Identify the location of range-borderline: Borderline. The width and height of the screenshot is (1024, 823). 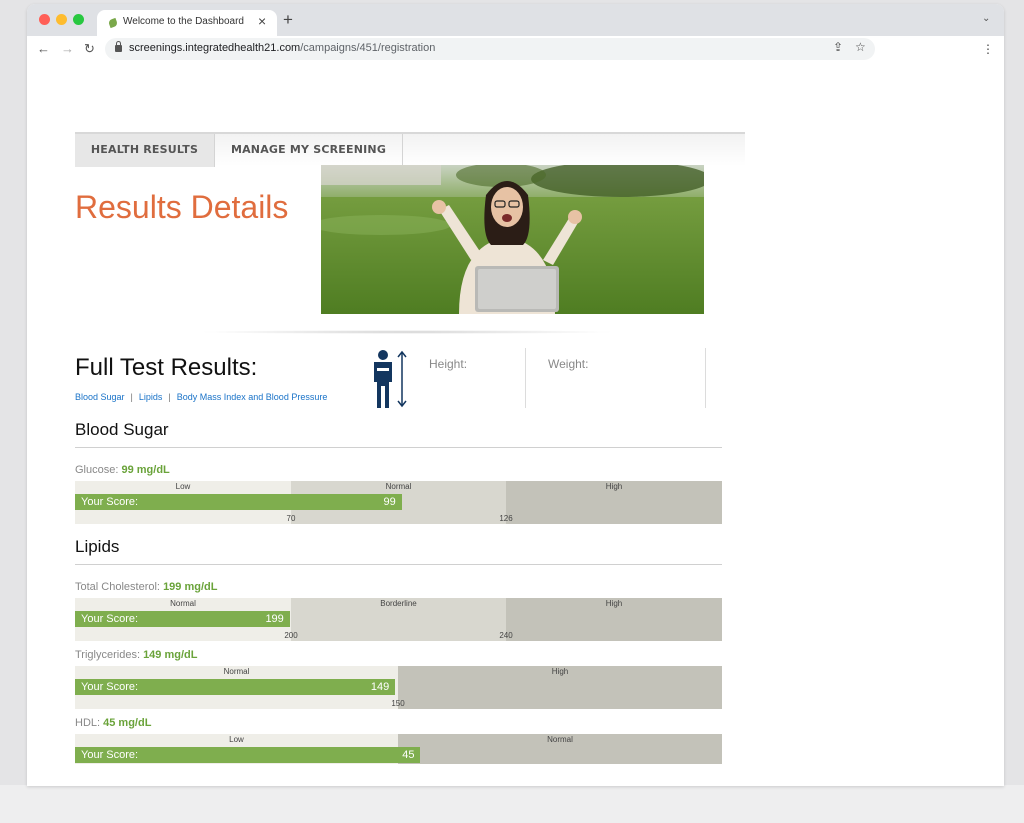
(398, 619).